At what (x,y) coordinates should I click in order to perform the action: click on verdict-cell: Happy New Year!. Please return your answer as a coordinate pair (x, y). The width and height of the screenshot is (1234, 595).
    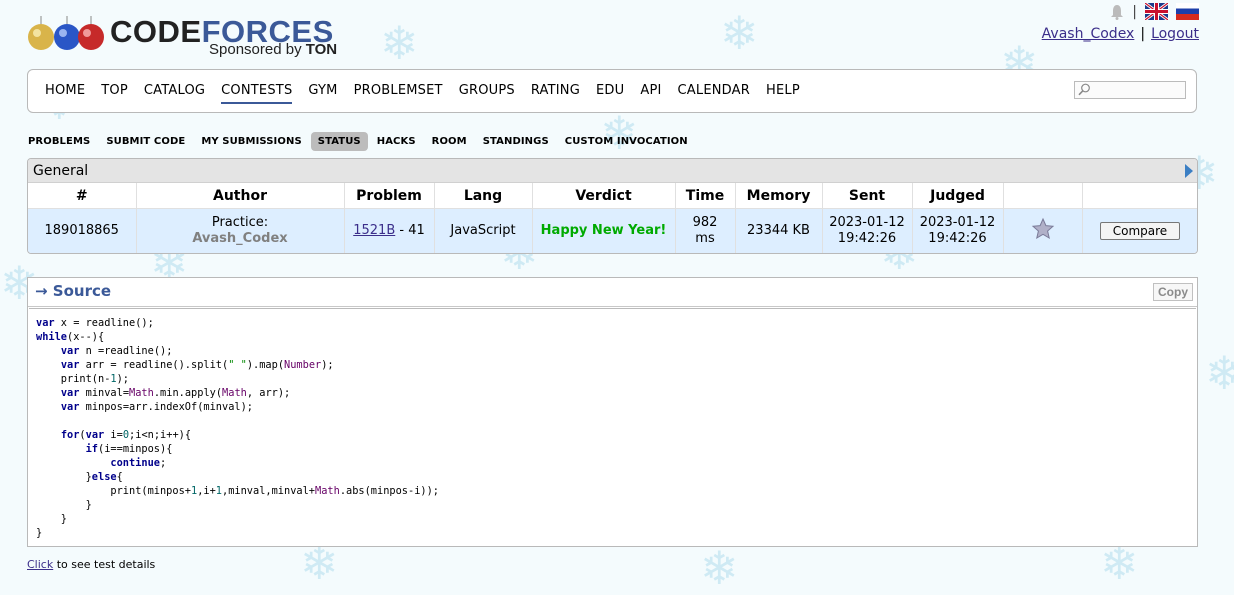
    Looking at the image, I should click on (604, 230).